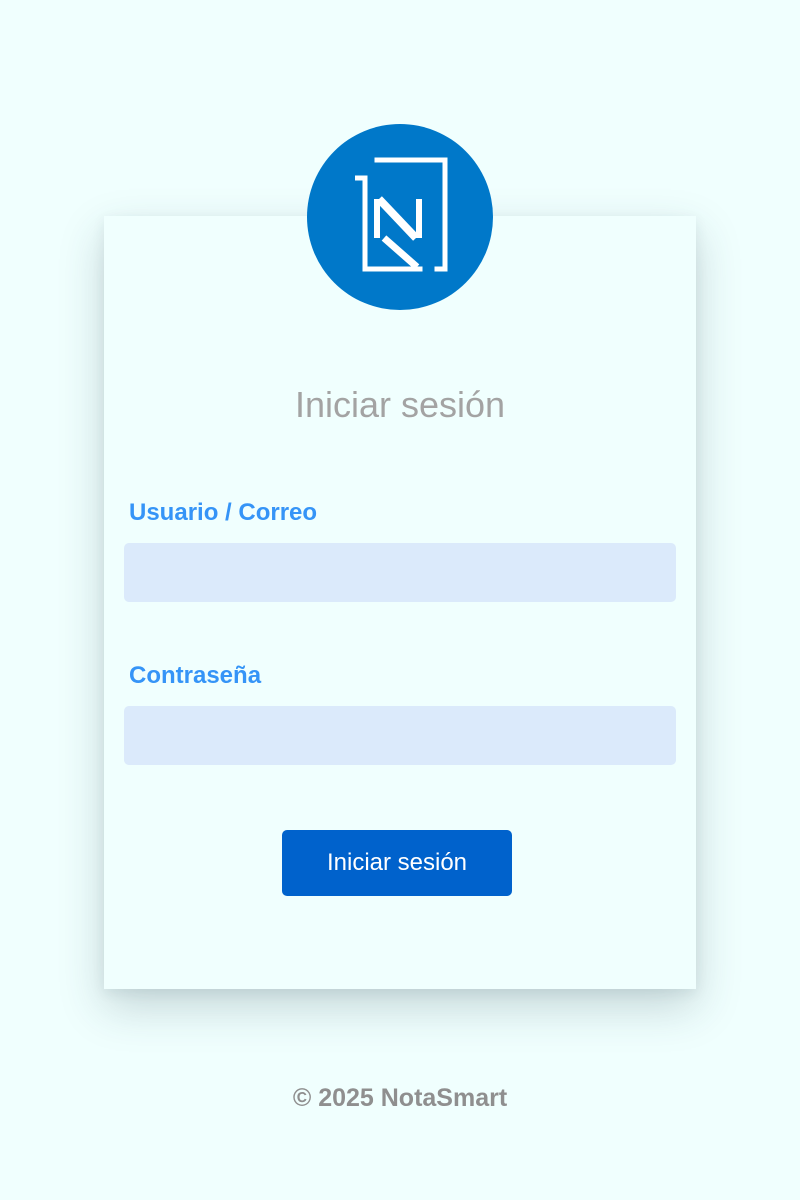  What do you see at coordinates (223, 512) in the screenshot?
I see `username-label: Usuario / Correo` at bounding box center [223, 512].